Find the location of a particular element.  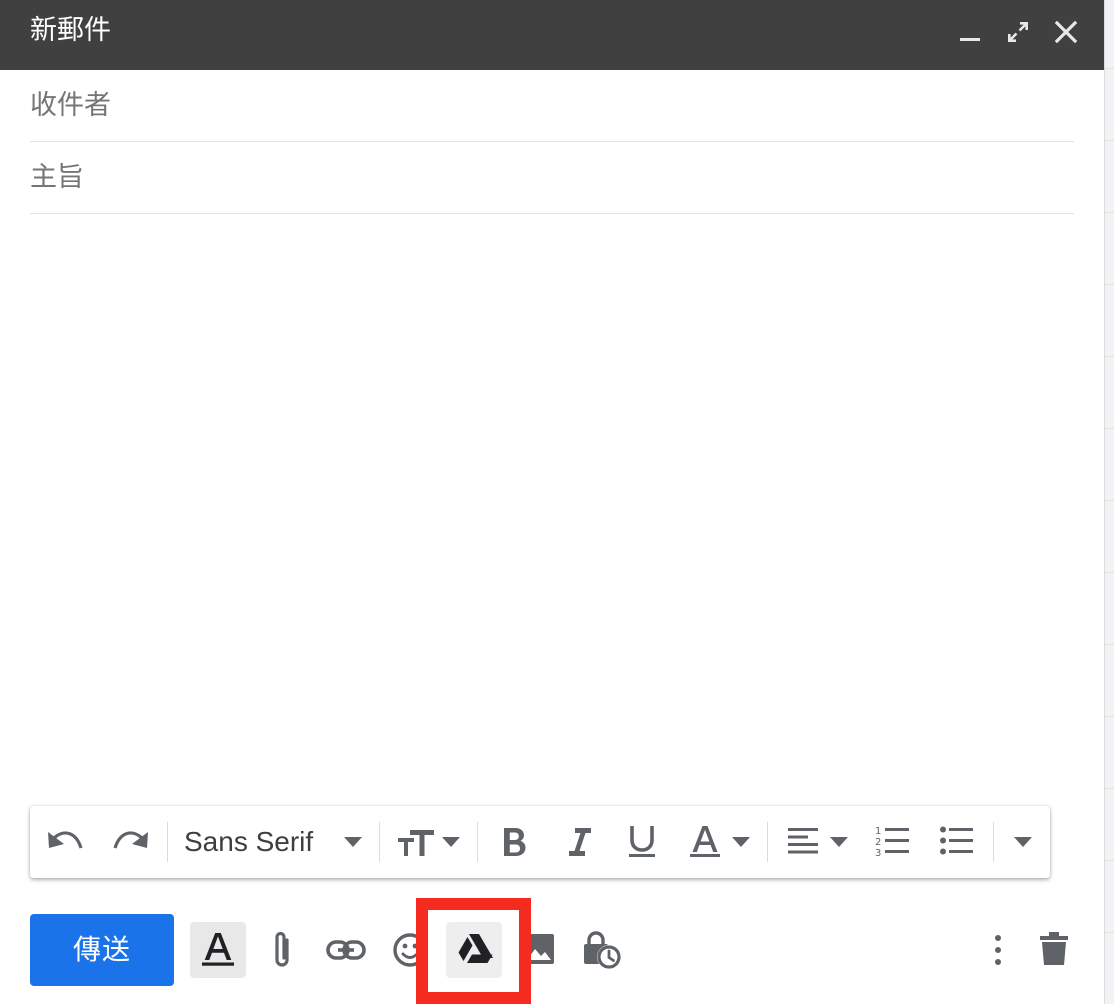

insert-link-icon is located at coordinates (346, 950).